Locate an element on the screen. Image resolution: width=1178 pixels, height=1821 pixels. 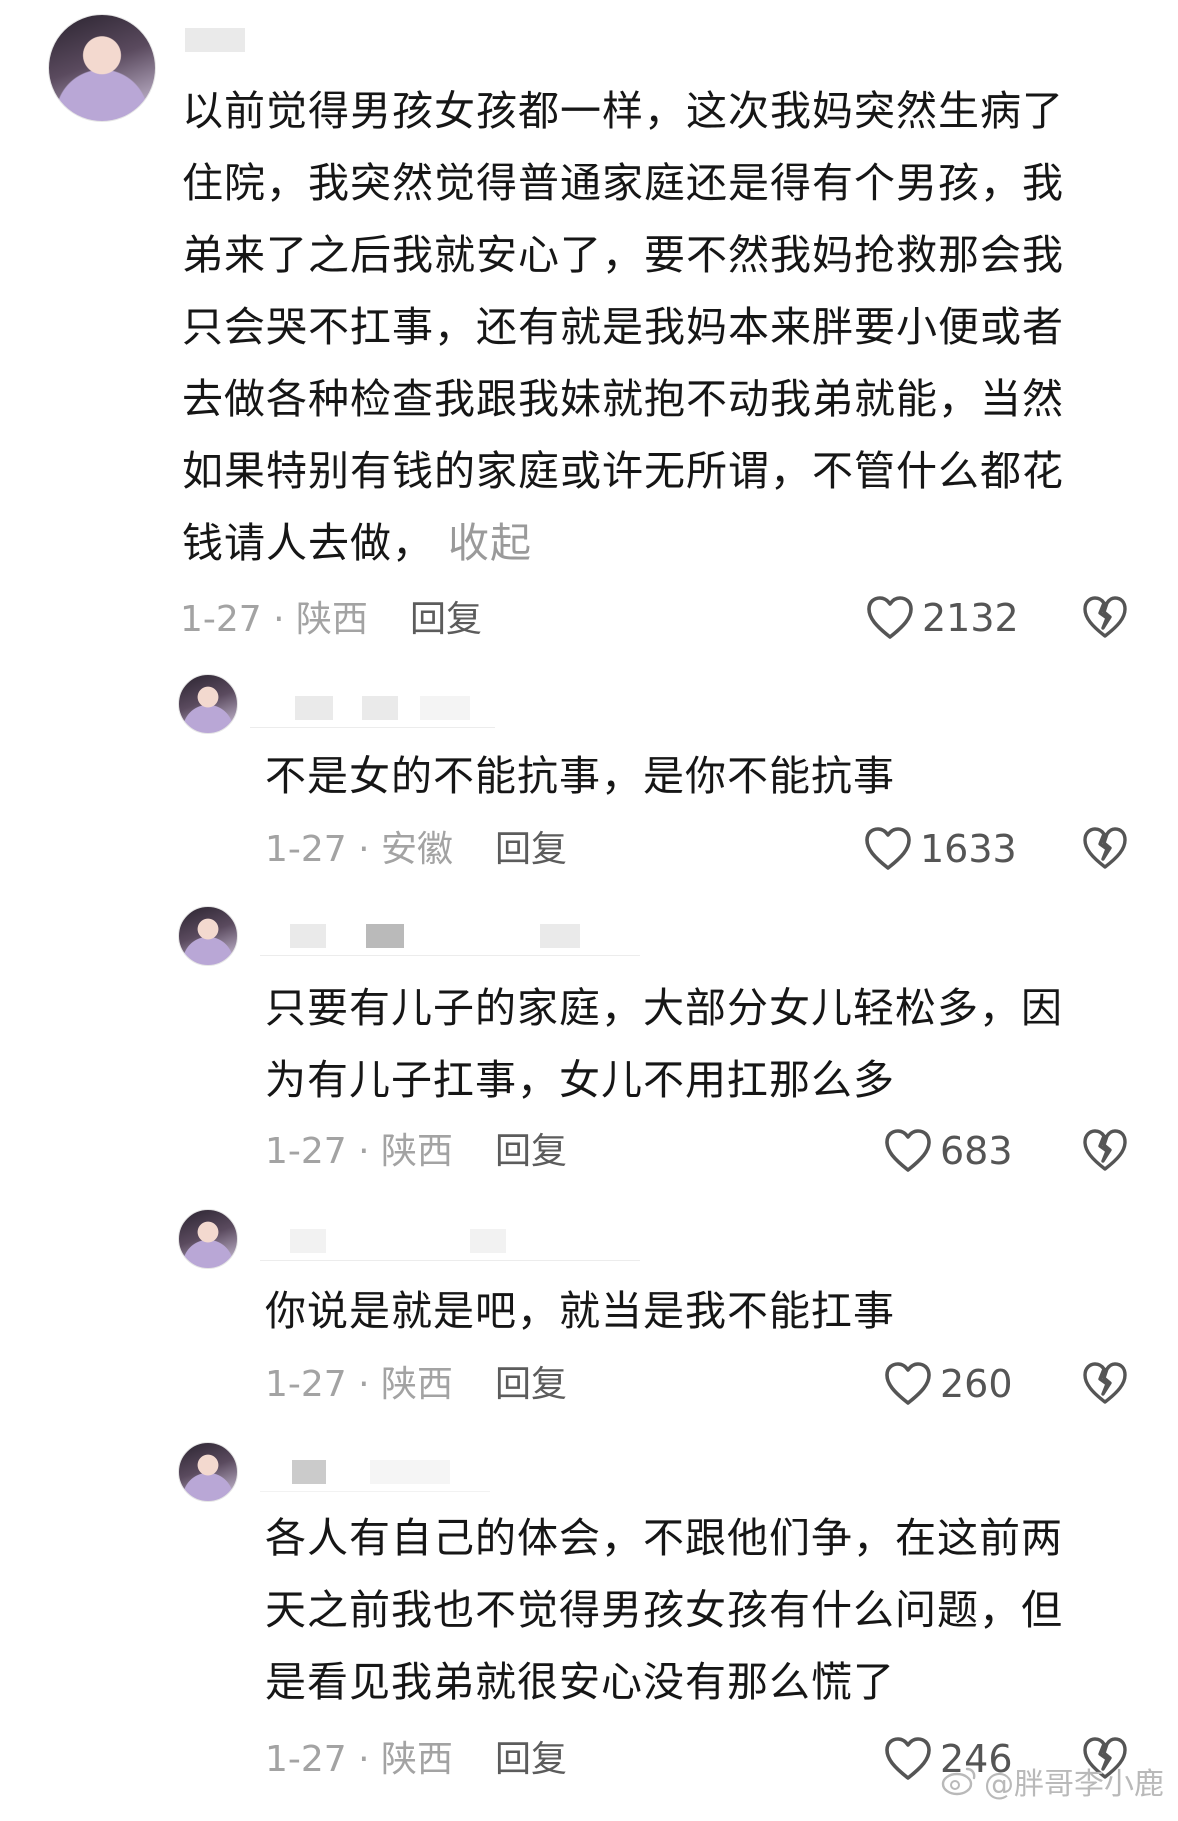
comment-2: 不是女的不能抗事，是你不能抗事 1-27 · 安徽 回复 1633 is located at coordinates (589, 771).